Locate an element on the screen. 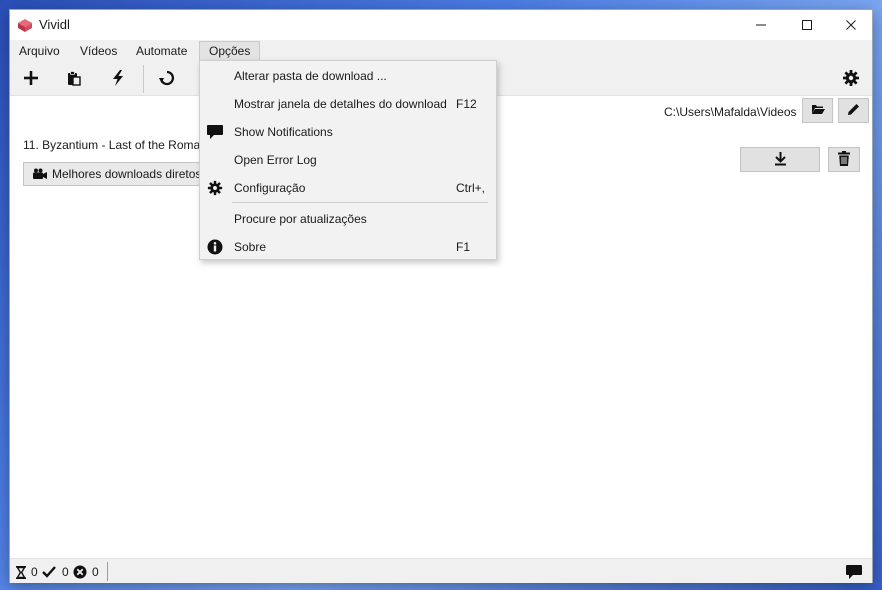 Image resolution: width=882 pixels, height=590 pixels. menu-item-open-error-log: Open Error Log is located at coordinates (348, 160).